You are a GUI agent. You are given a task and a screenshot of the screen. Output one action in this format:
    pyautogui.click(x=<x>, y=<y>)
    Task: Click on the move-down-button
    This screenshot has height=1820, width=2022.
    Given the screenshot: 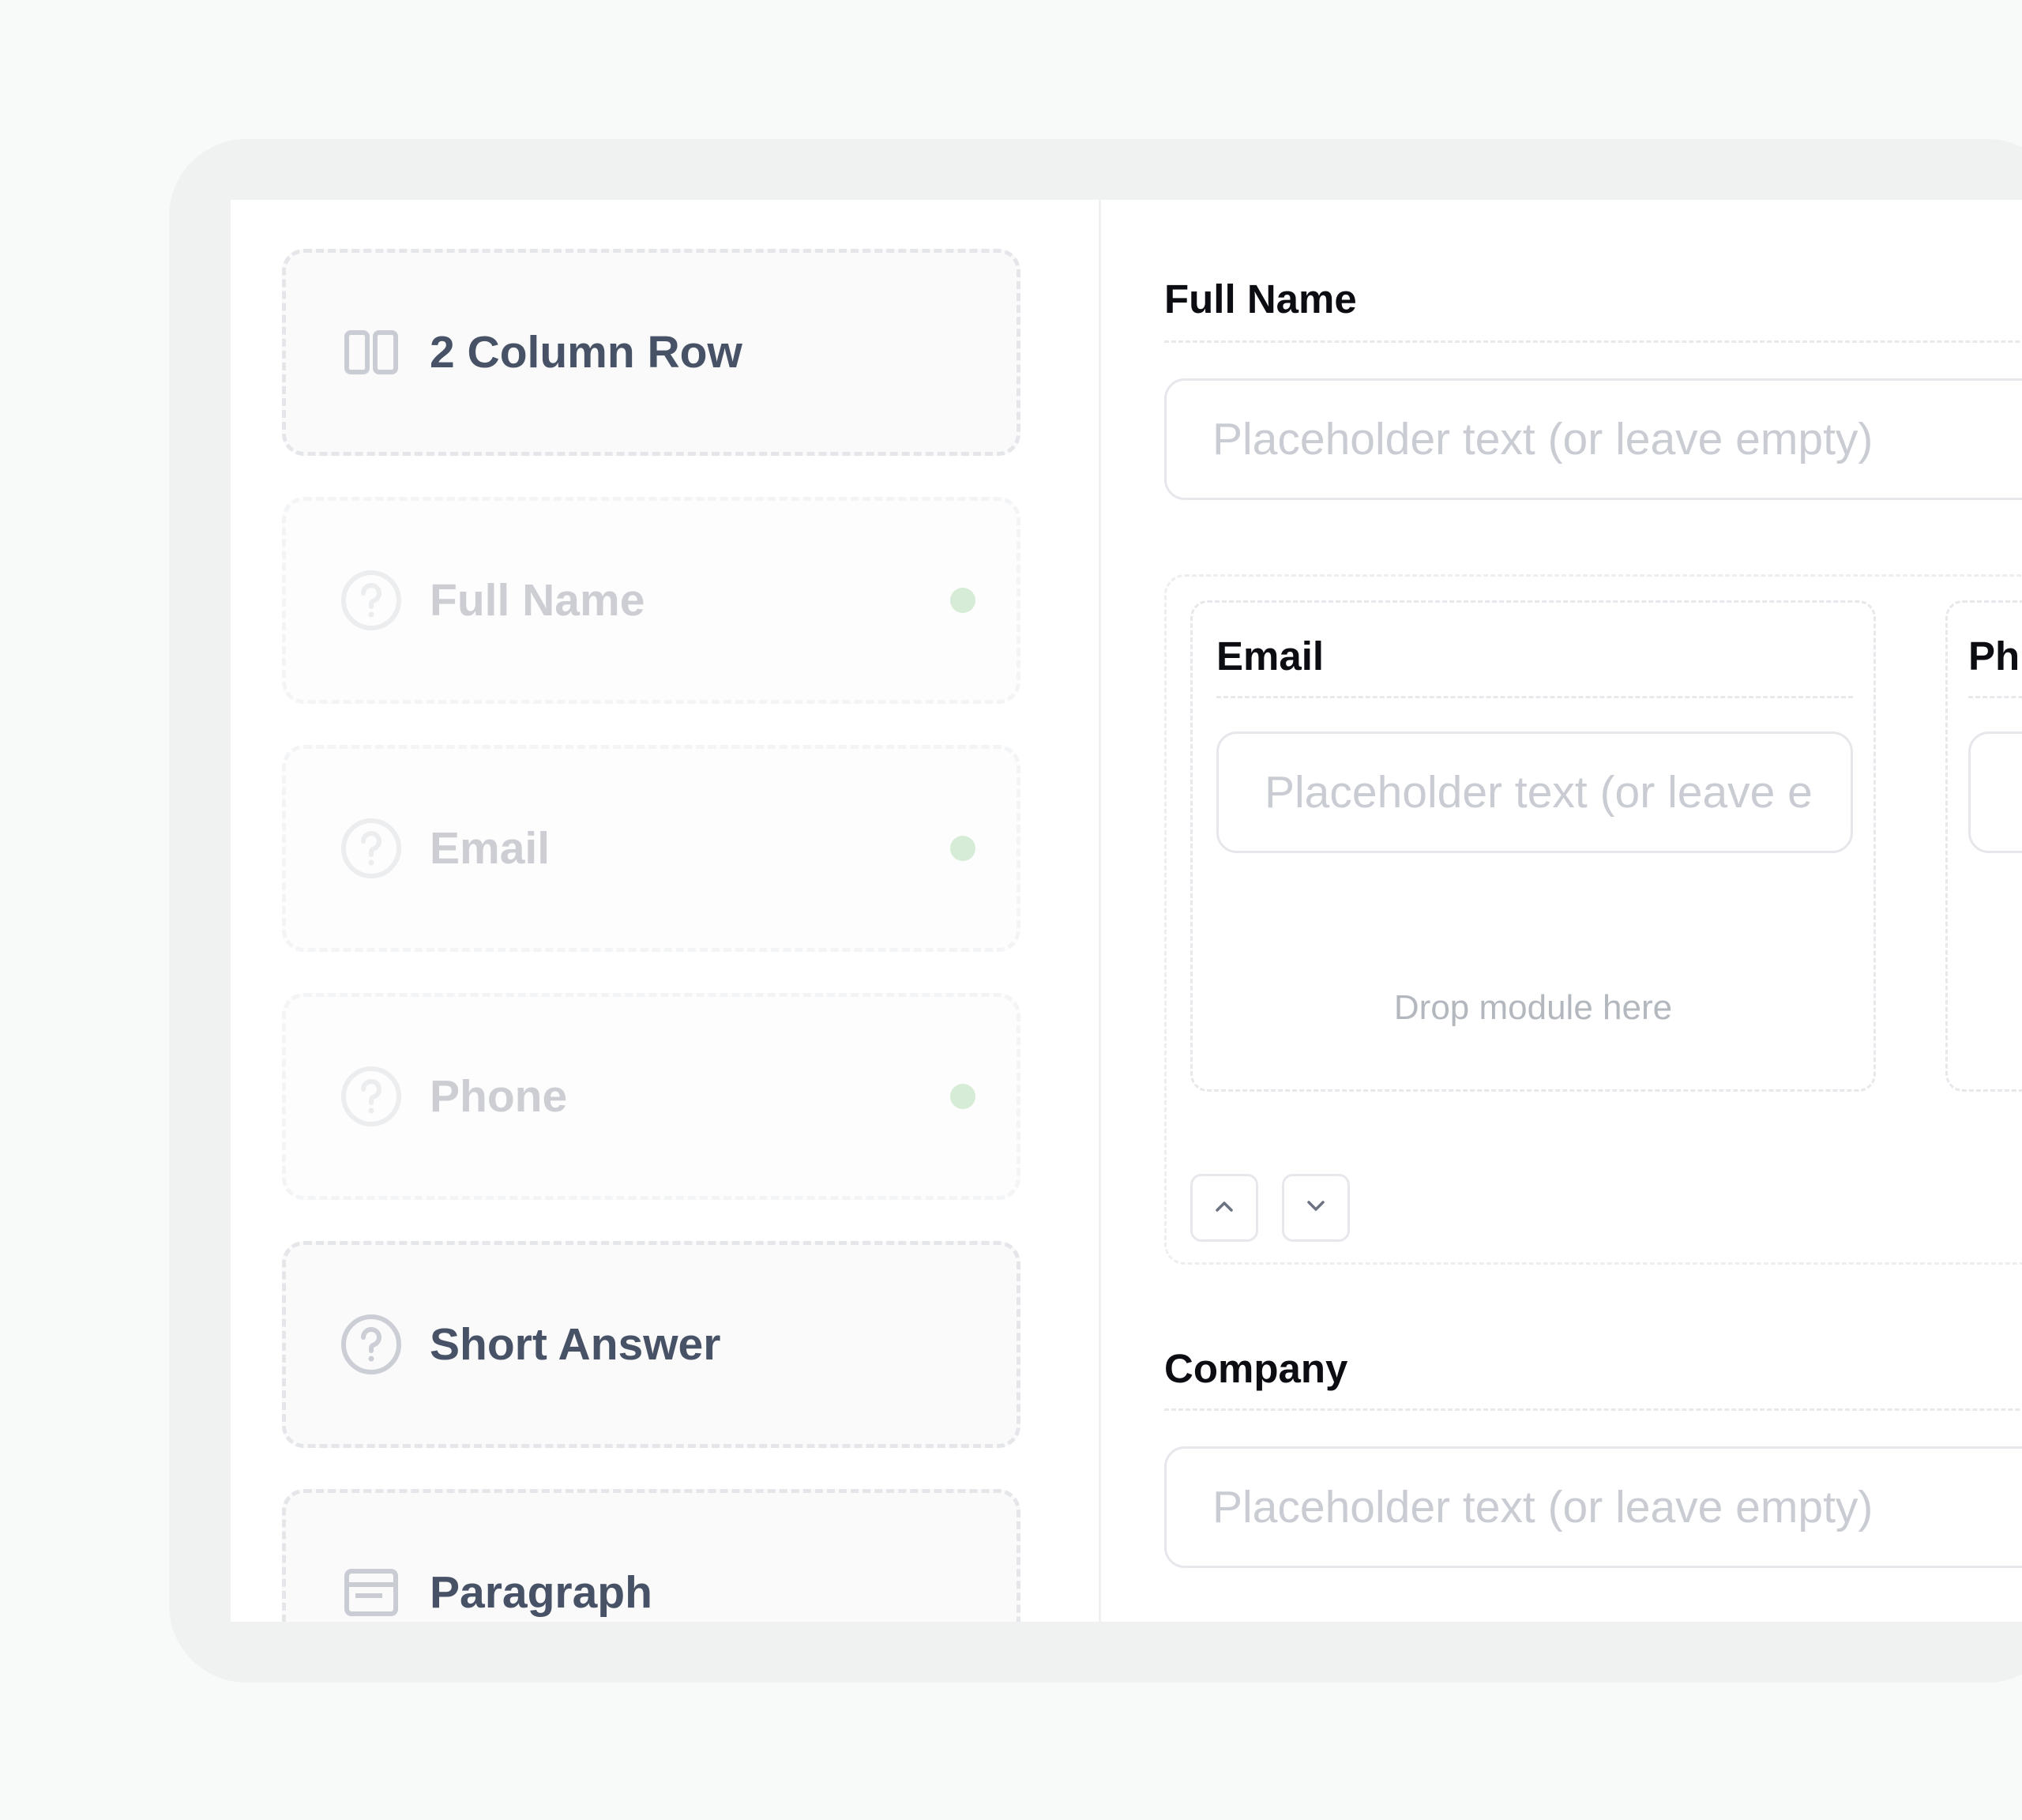 What is the action you would take?
    pyautogui.click(x=1316, y=1208)
    